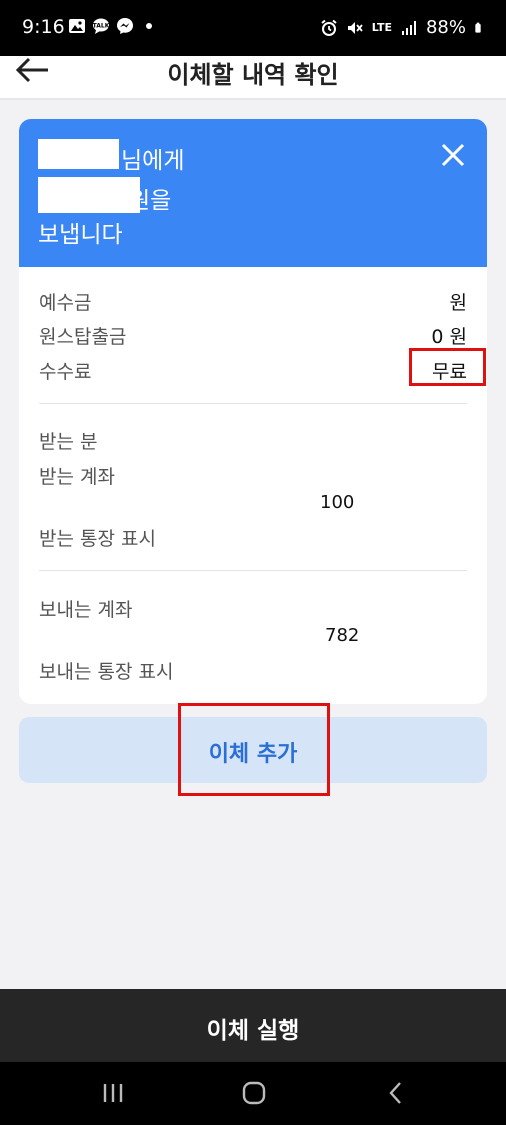 The image size is (506, 1125). What do you see at coordinates (77, 26) in the screenshot?
I see `gallery-icon` at bounding box center [77, 26].